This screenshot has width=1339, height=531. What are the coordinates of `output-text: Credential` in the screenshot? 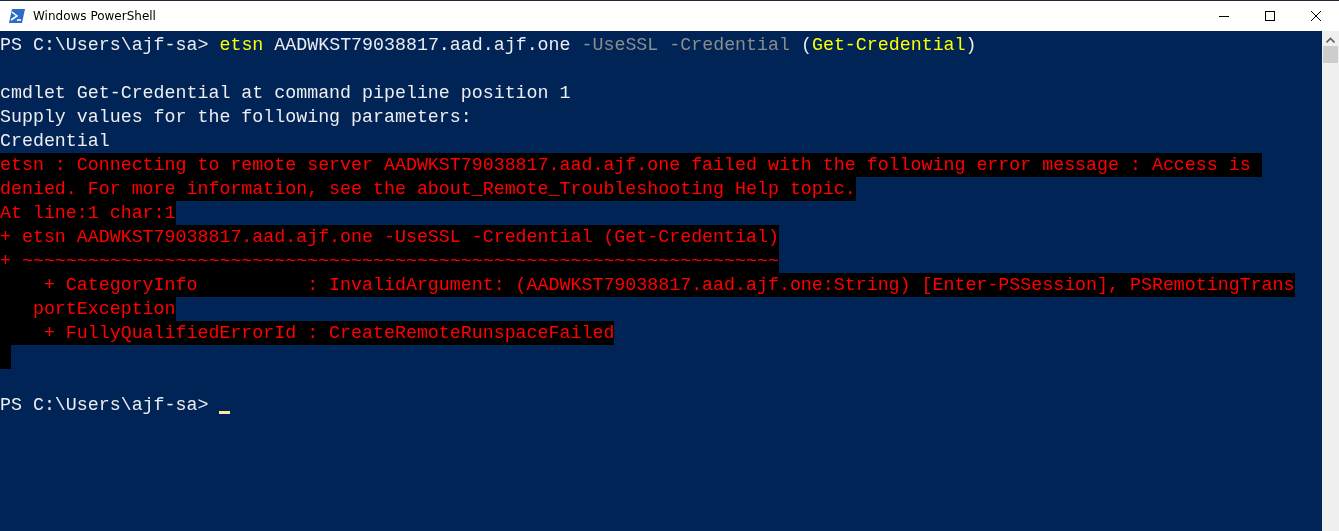 It's located at (55, 141).